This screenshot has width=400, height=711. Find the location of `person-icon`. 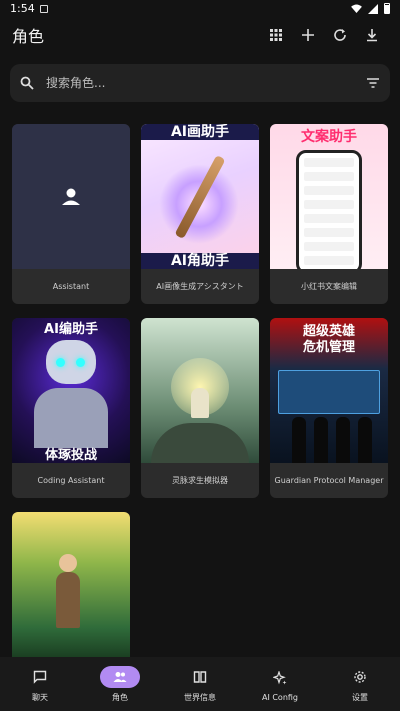

person-icon is located at coordinates (71, 196).